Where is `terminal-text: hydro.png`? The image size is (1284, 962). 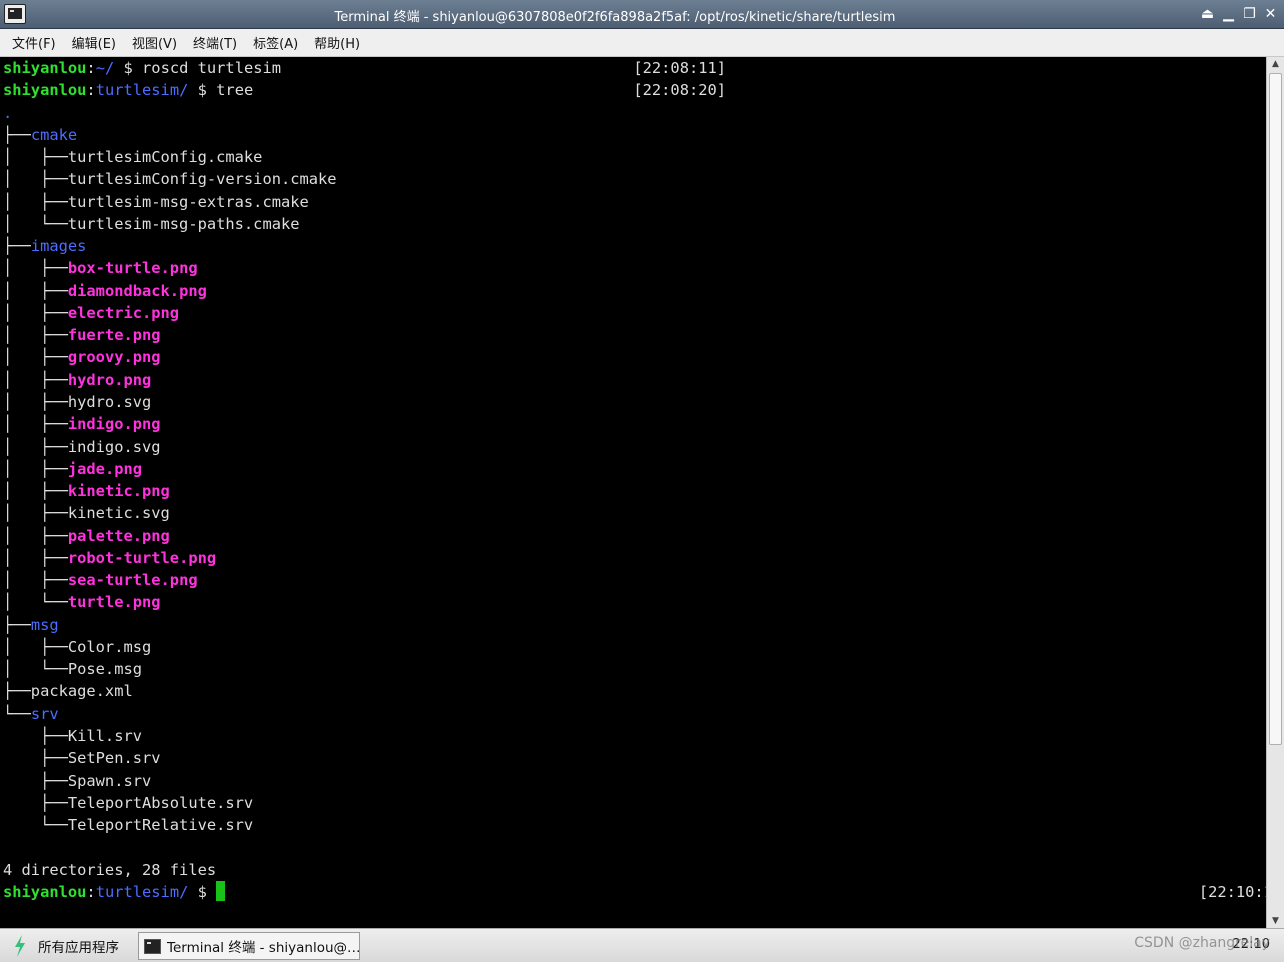
terminal-text: hydro.png is located at coordinates (109, 379).